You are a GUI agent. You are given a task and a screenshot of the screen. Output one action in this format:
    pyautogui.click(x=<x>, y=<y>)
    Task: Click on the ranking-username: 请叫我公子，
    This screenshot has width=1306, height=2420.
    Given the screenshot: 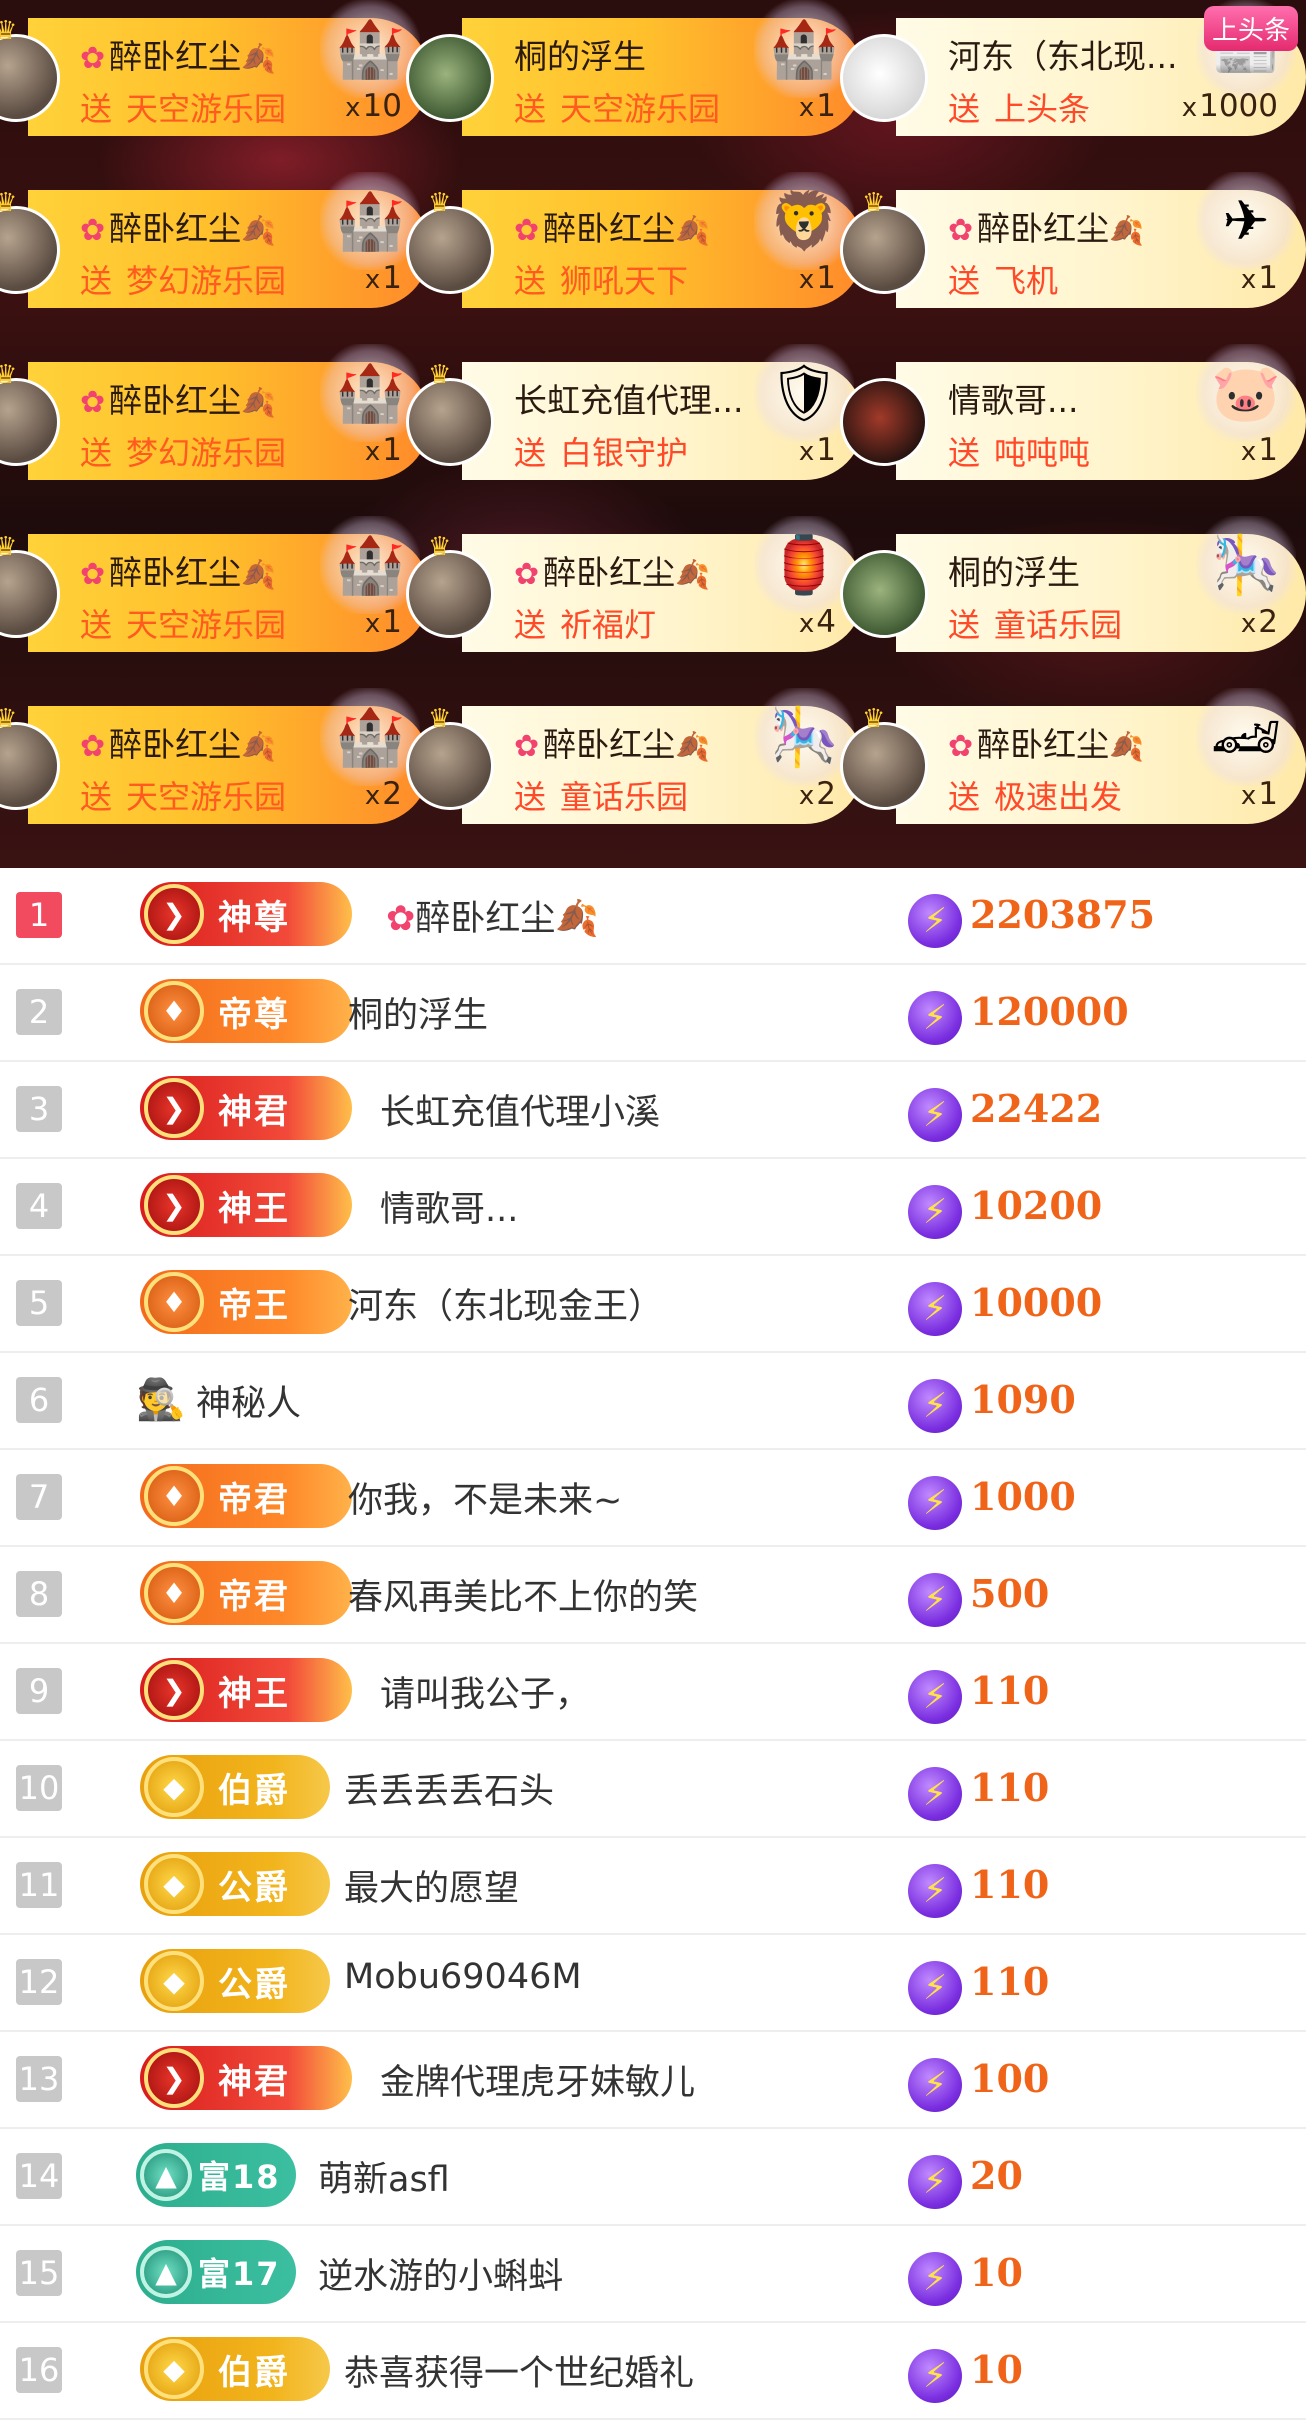 What is the action you would take?
    pyautogui.click(x=485, y=1691)
    